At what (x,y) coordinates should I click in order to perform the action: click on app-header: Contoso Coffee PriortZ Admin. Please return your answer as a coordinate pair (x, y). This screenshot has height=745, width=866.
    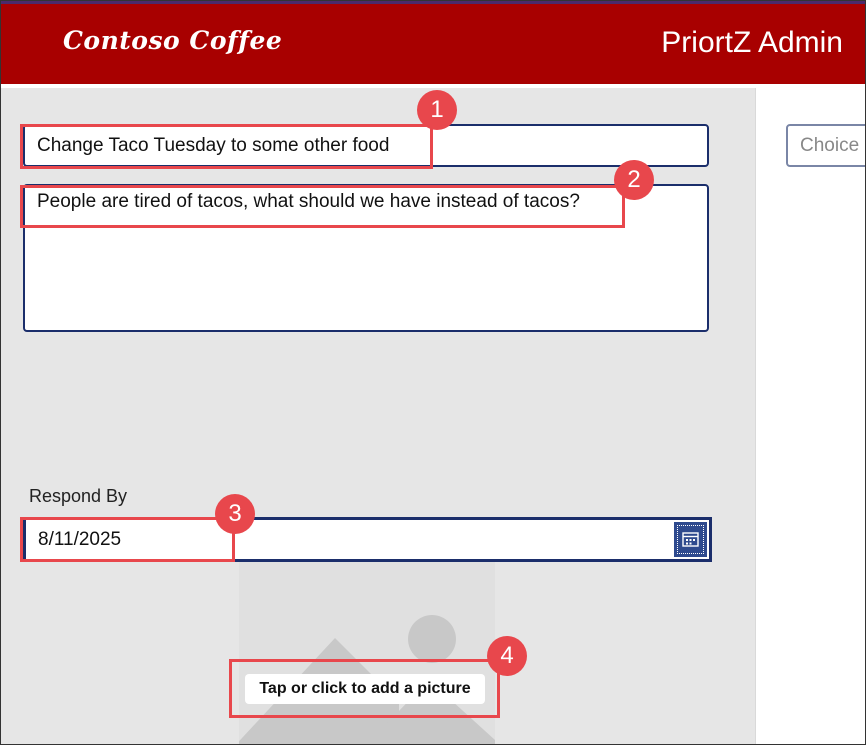
    Looking at the image, I should click on (433, 42).